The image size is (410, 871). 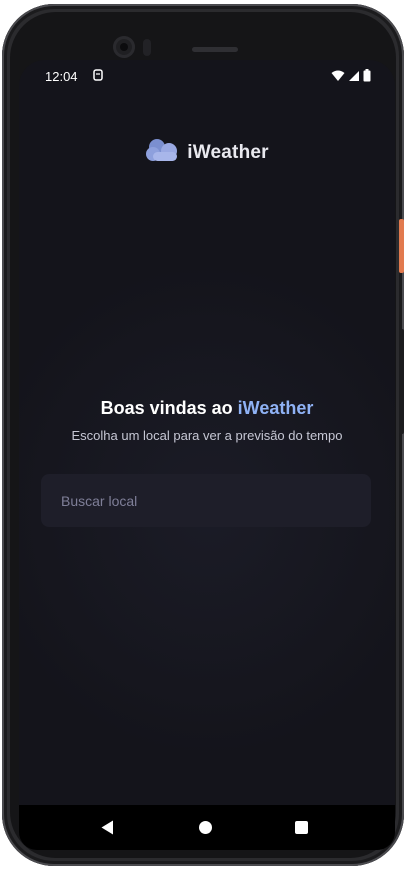 What do you see at coordinates (163, 152) in the screenshot?
I see `cloud-logo-icon` at bounding box center [163, 152].